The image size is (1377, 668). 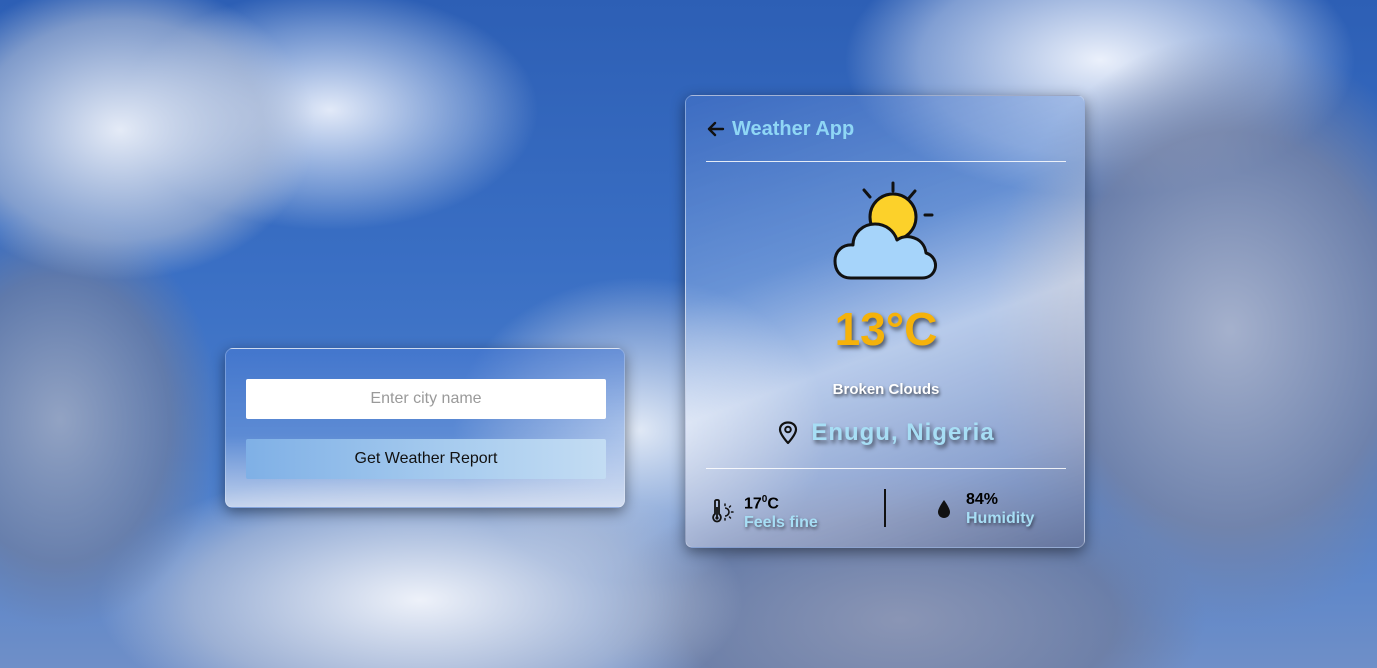 I want to click on card-header: Weather App, so click(x=780, y=129).